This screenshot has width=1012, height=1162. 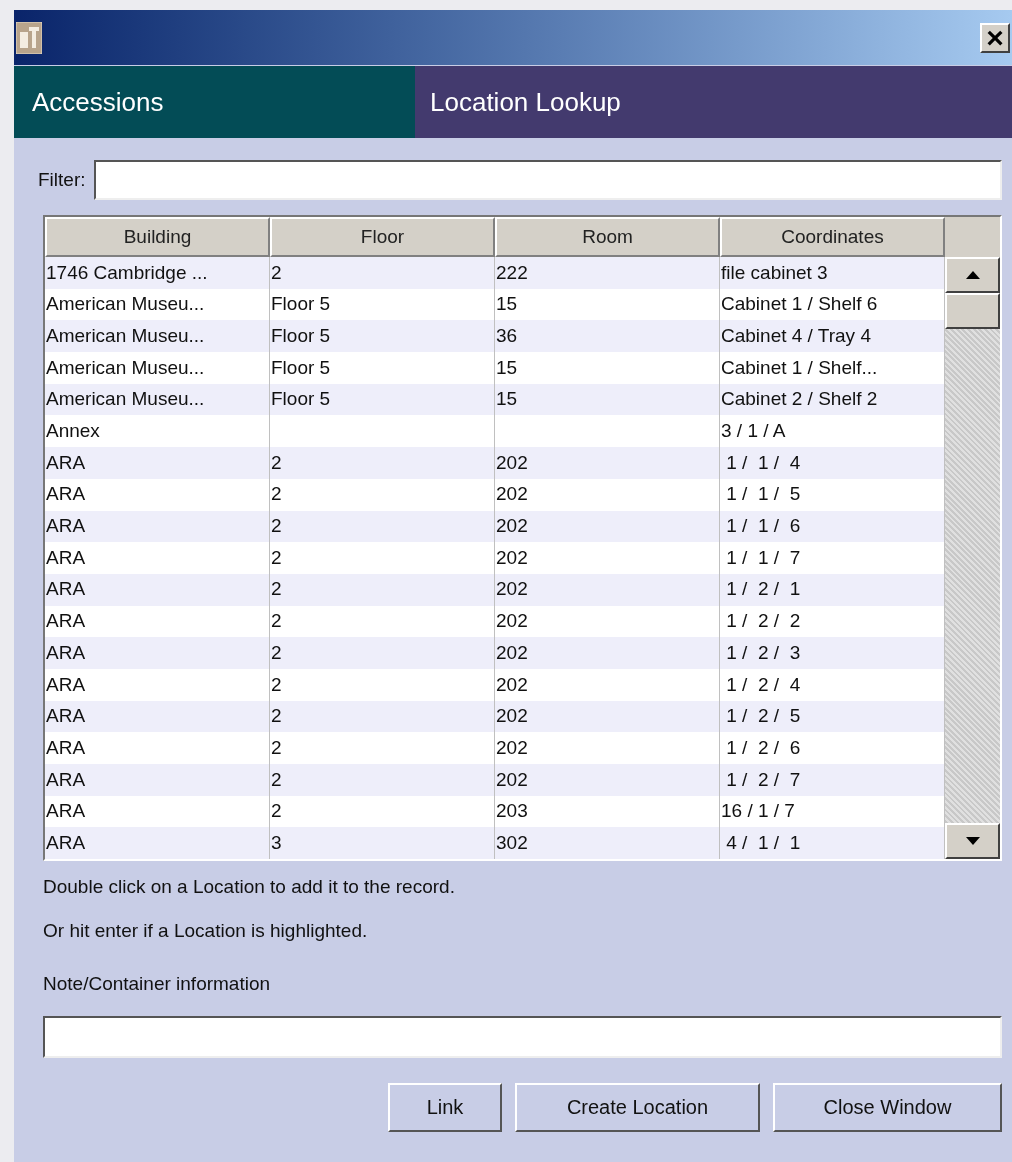 I want to click on up-arrow-icon, so click(x=972, y=275).